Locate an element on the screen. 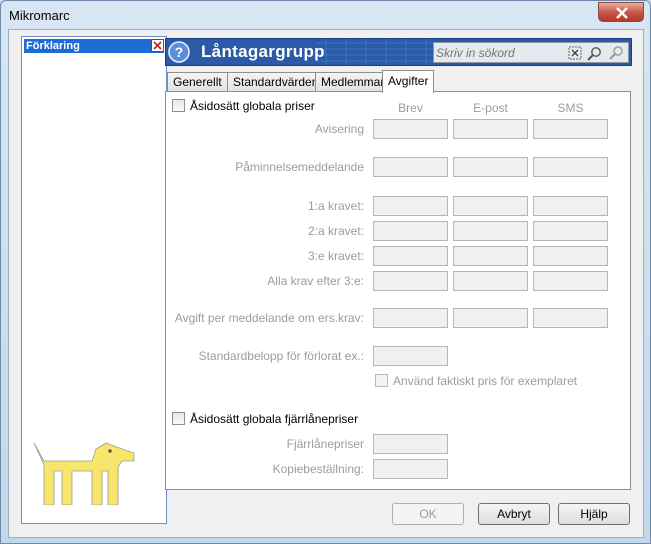 Image resolution: width=651 pixels, height=544 pixels. search-box is located at coordinates (531, 52).